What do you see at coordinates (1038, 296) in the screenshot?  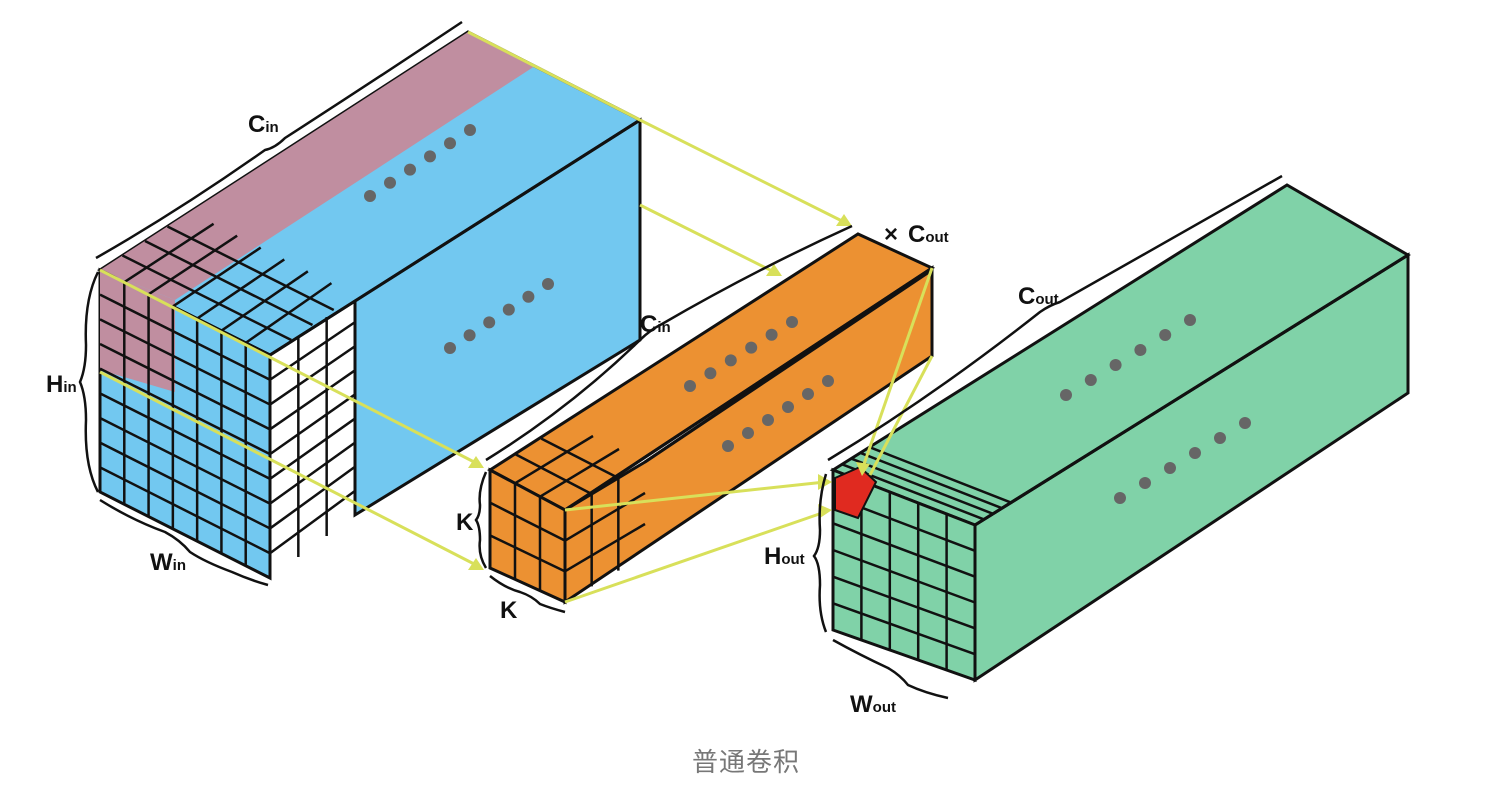 I see `label-c-out: Cout` at bounding box center [1038, 296].